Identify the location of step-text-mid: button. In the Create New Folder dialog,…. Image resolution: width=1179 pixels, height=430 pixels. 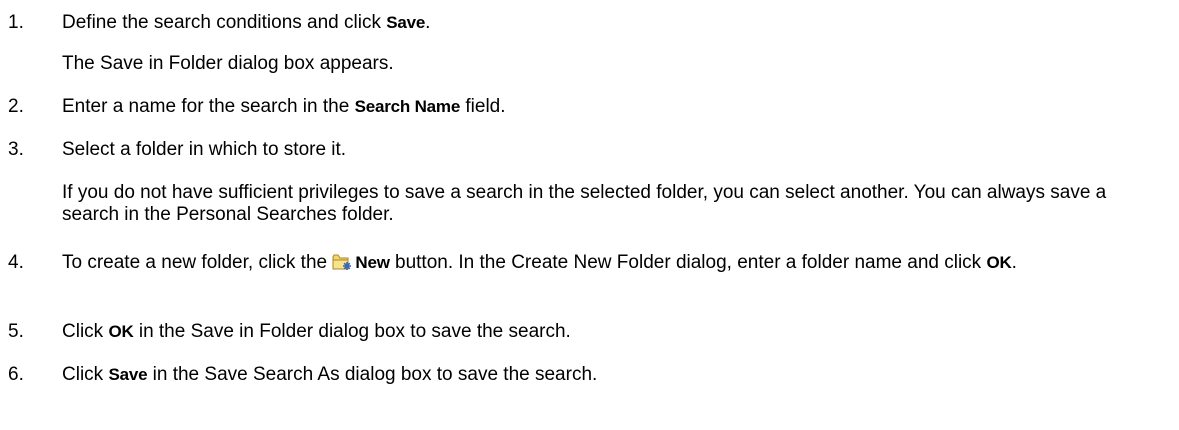
(688, 262).